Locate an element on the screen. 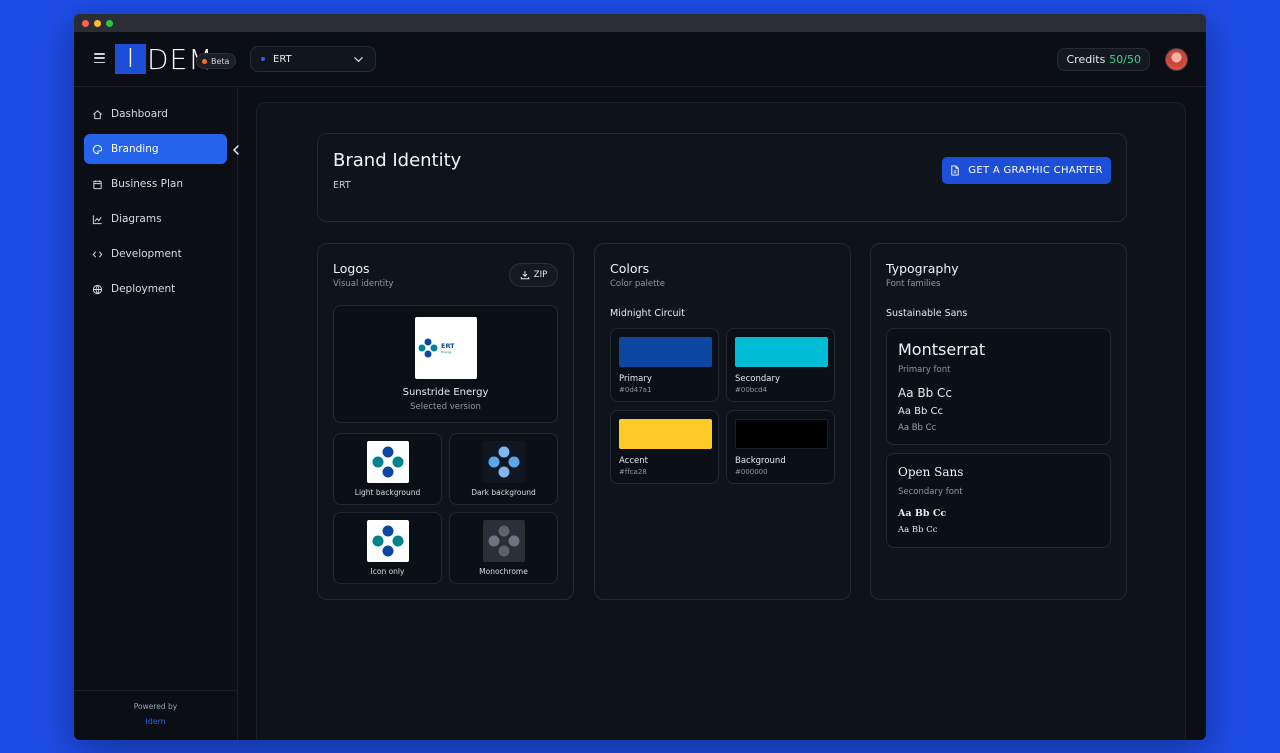  font-sample-small: Aa Bb Cc is located at coordinates (917, 428).